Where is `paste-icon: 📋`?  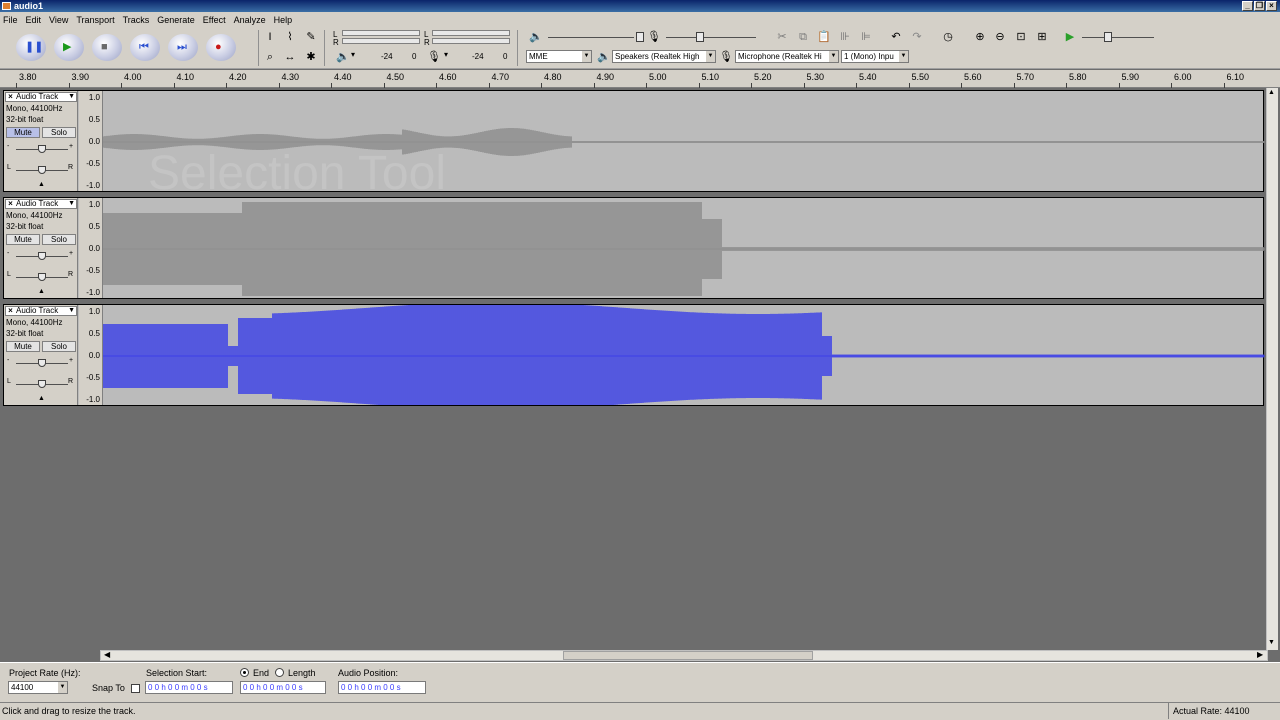 paste-icon: 📋 is located at coordinates (824, 37).